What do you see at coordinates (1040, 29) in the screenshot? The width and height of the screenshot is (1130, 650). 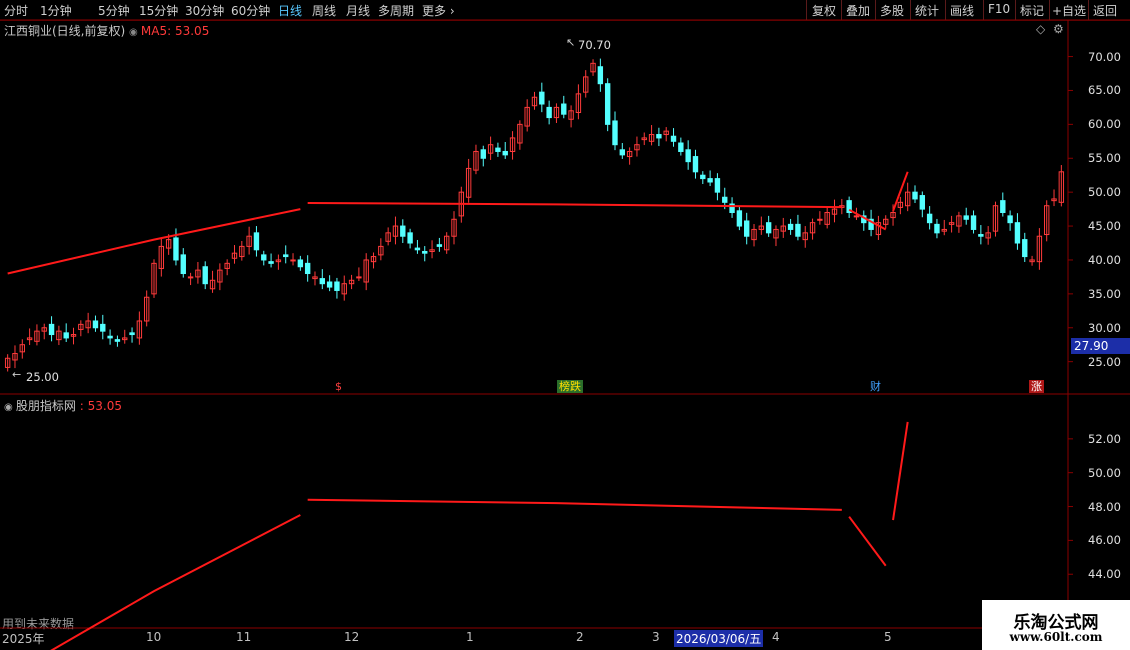 I see `diamond-icon: ◇` at bounding box center [1040, 29].